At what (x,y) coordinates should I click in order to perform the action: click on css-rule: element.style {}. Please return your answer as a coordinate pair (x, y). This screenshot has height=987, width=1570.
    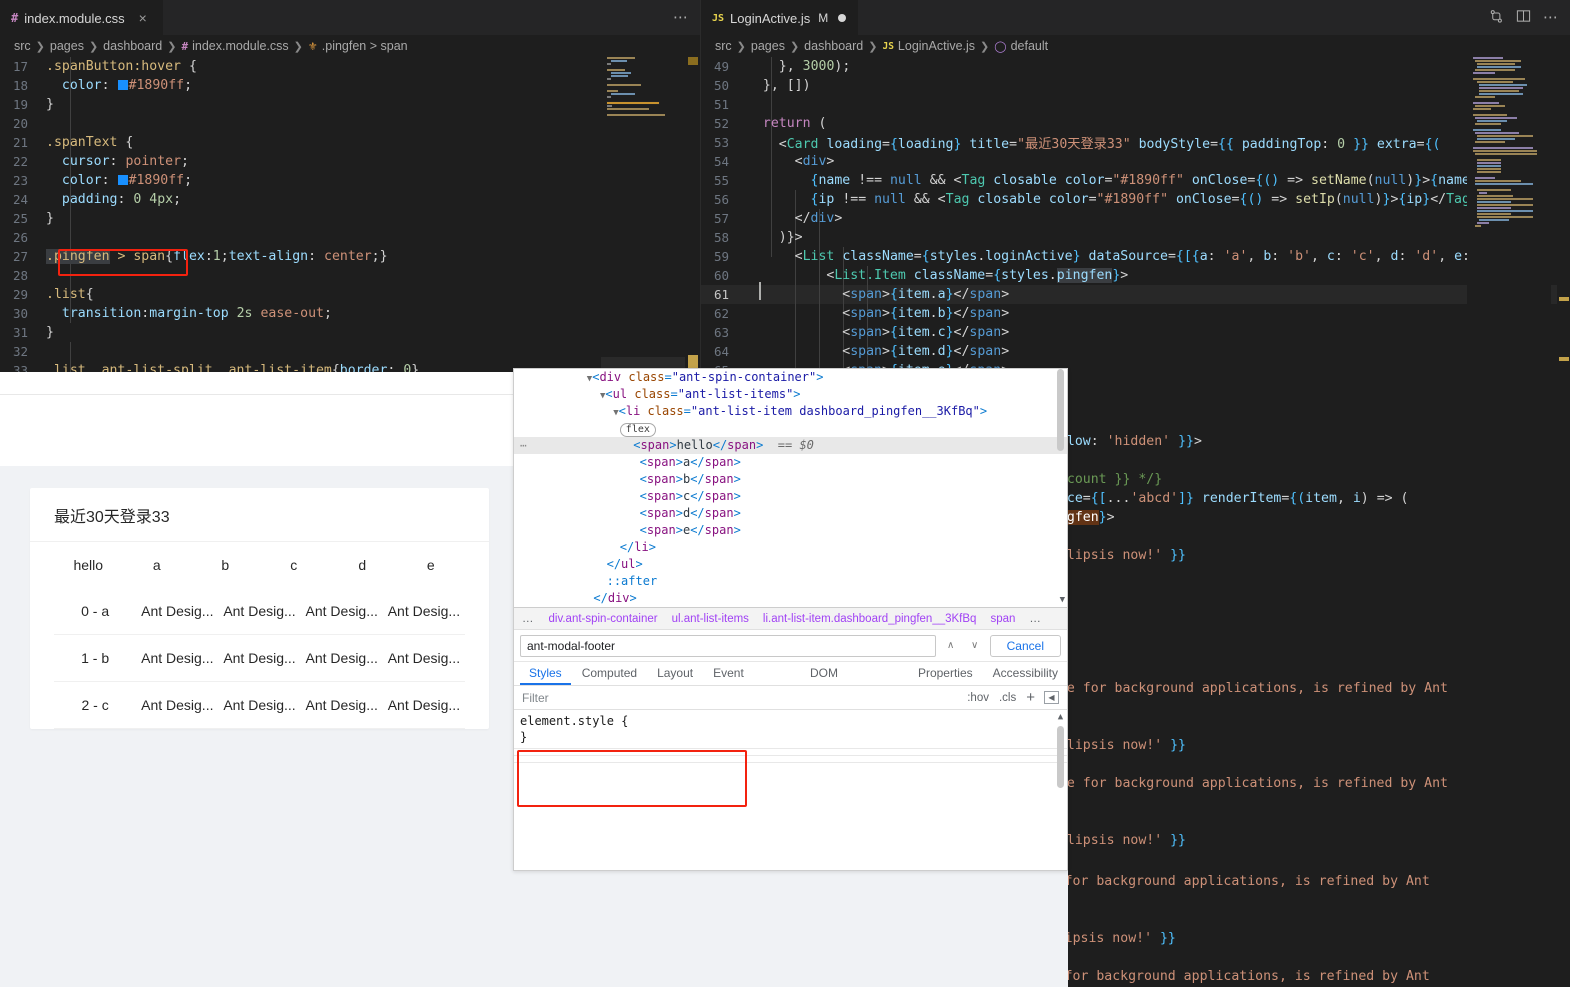
    Looking at the image, I should click on (790, 729).